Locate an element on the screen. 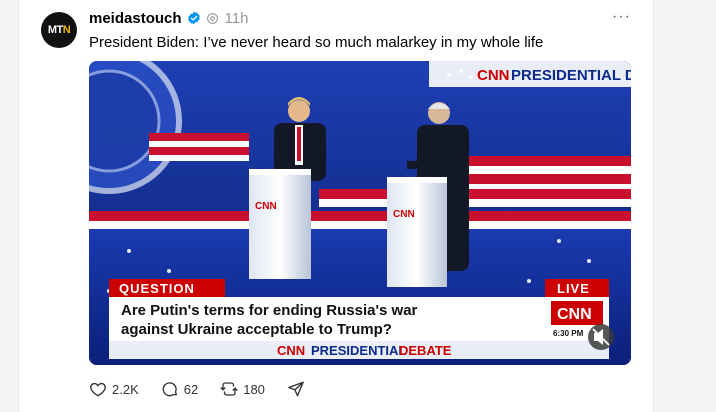 The image size is (716, 412). heart-icon is located at coordinates (98, 389).